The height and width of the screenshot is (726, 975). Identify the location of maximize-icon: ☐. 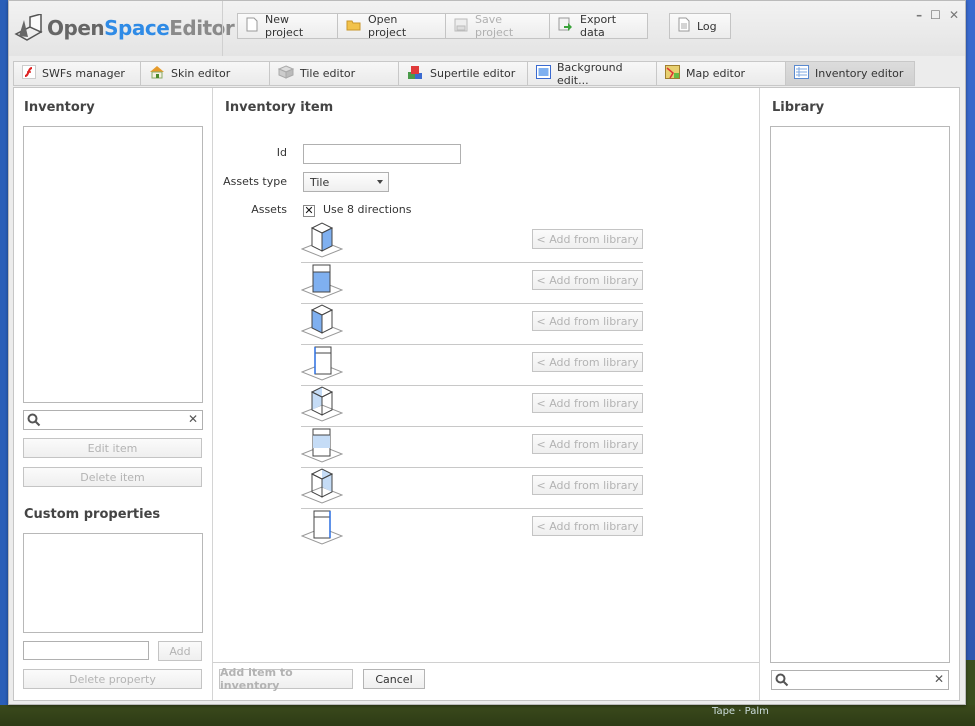
(935, 15).